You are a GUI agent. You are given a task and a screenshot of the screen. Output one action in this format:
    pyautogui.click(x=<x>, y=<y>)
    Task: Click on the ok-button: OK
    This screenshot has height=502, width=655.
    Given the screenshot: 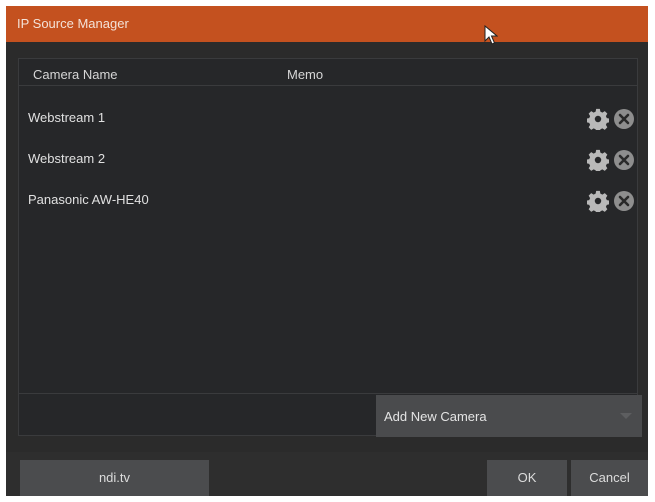 What is the action you would take?
    pyautogui.click(x=527, y=478)
    